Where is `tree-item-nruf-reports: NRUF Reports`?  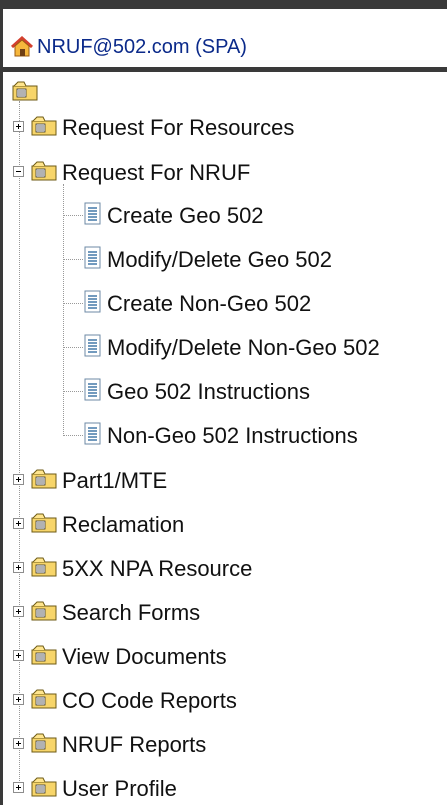
tree-item-nruf-reports: NRUF Reports is located at coordinates (225, 744).